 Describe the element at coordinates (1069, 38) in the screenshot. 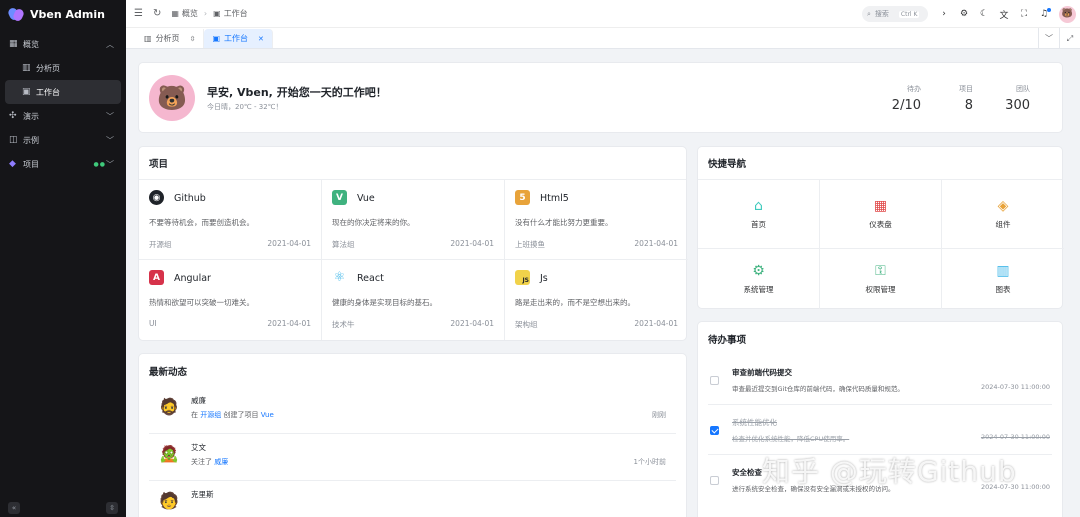

I see `maximize-icon: ⤢` at that location.